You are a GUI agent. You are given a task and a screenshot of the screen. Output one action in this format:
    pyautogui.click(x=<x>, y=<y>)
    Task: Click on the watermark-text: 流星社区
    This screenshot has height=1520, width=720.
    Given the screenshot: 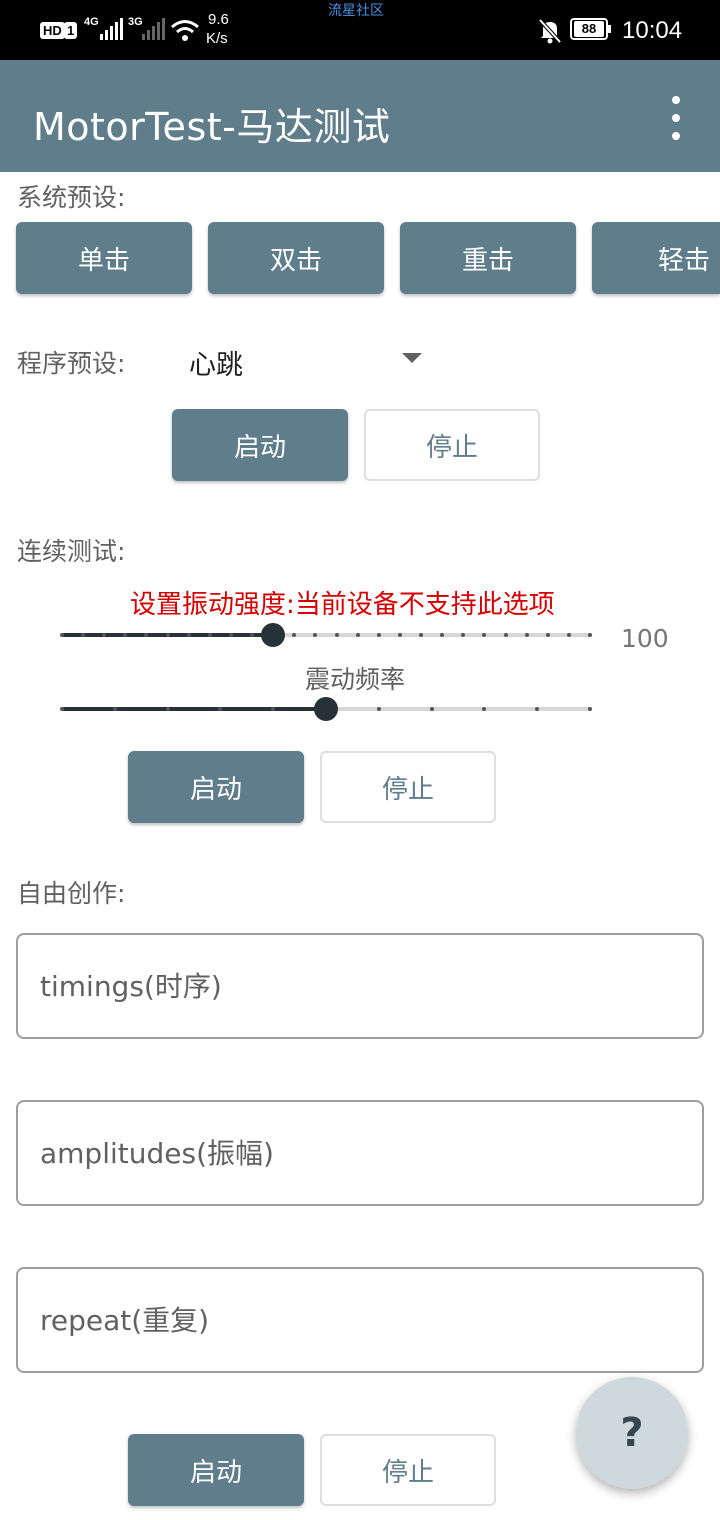 What is the action you would take?
    pyautogui.click(x=356, y=10)
    